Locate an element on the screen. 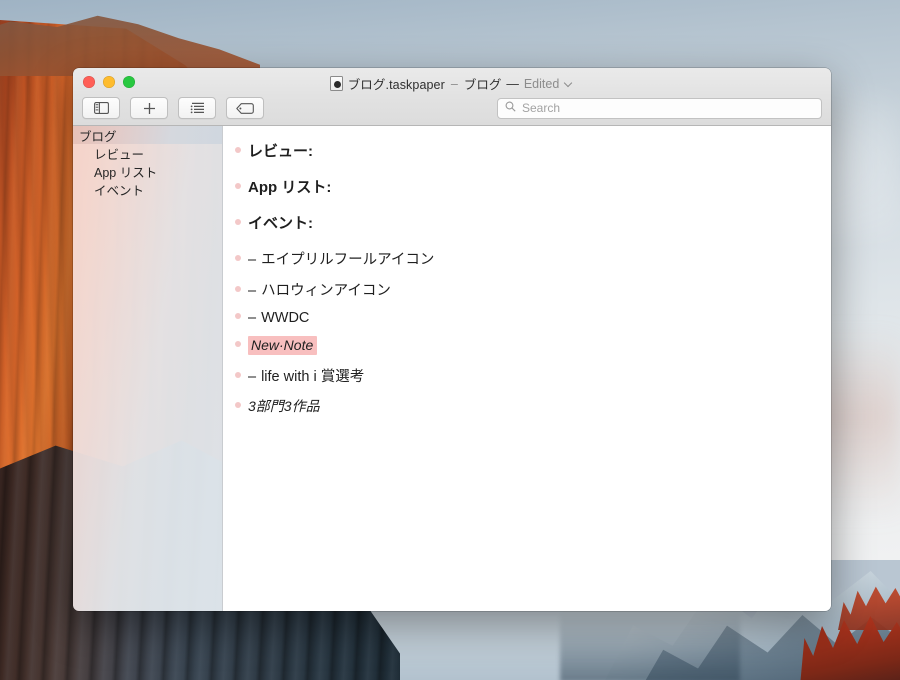 Image resolution: width=900 pixels, height=680 pixels. sidebar-icon is located at coordinates (101, 108).